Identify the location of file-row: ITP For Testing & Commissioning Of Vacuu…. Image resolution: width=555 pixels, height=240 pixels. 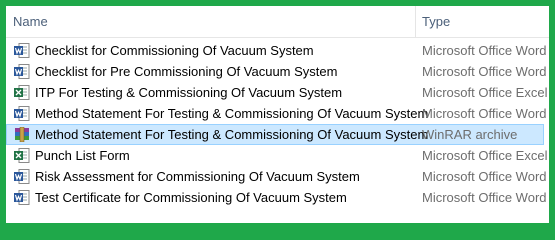
(277, 92).